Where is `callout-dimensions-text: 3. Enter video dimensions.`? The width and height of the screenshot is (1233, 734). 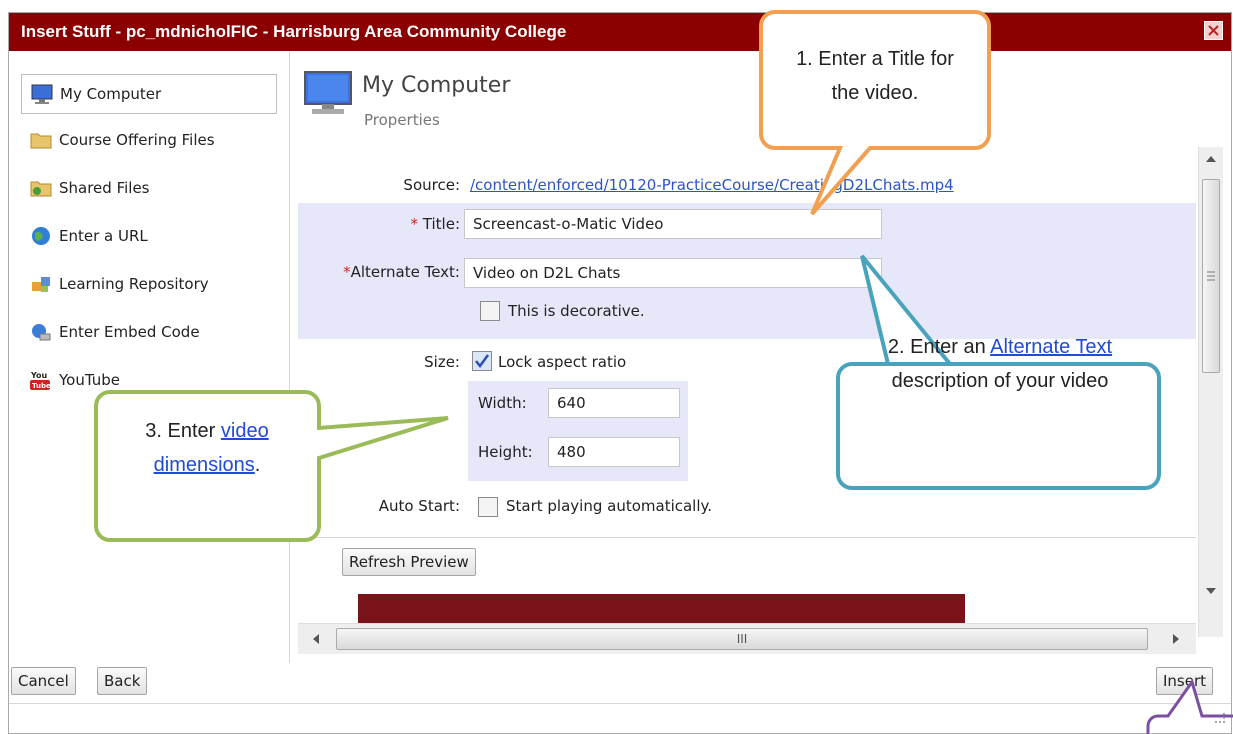 callout-dimensions-text: 3. Enter video dimensions. is located at coordinates (207, 448).